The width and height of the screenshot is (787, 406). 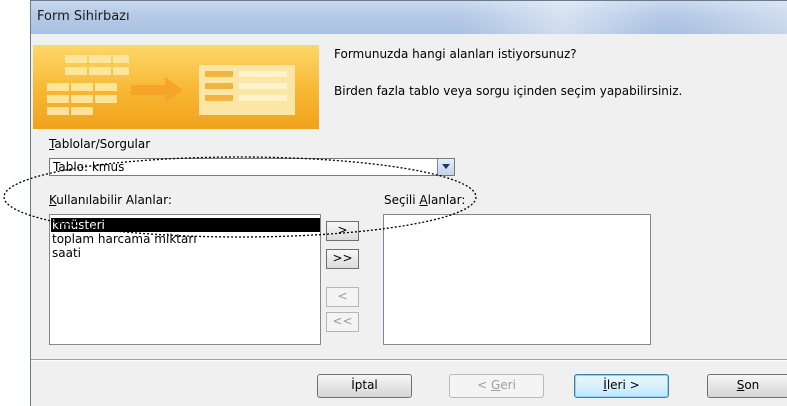 I want to click on chevron-down-icon, so click(x=446, y=166).